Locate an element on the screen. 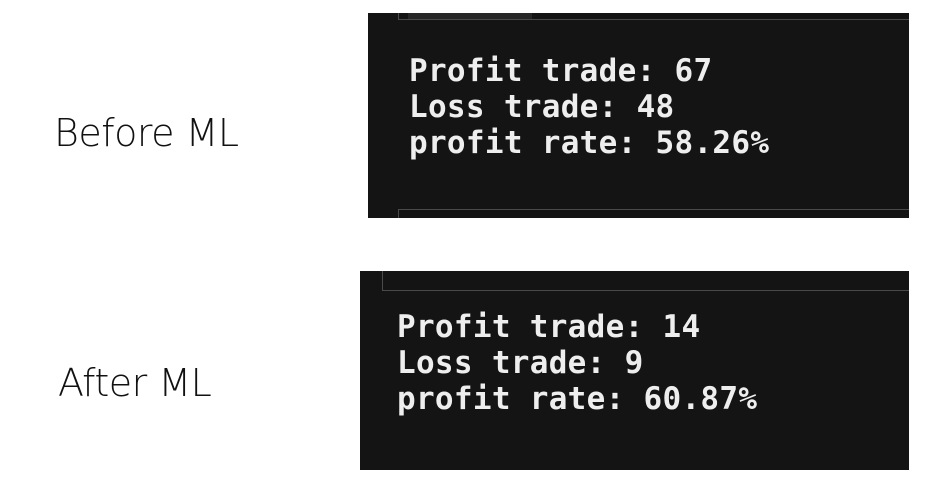 Image resolution: width=945 pixels, height=502 pixels. before-ml-label: Before ML is located at coordinates (146, 133).